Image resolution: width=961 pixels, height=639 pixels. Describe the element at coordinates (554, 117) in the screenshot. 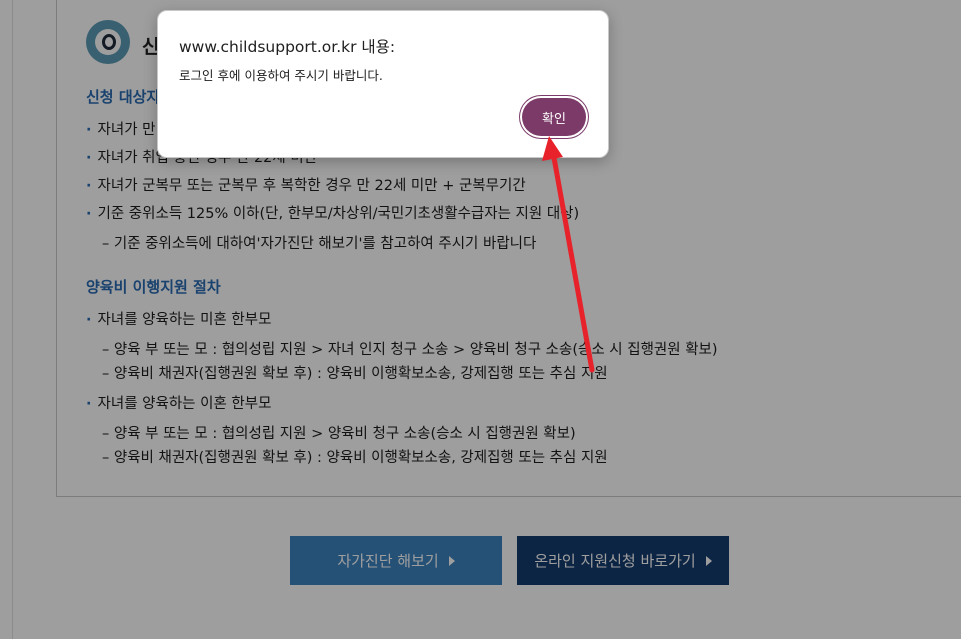

I see `ok-button: 확인` at that location.